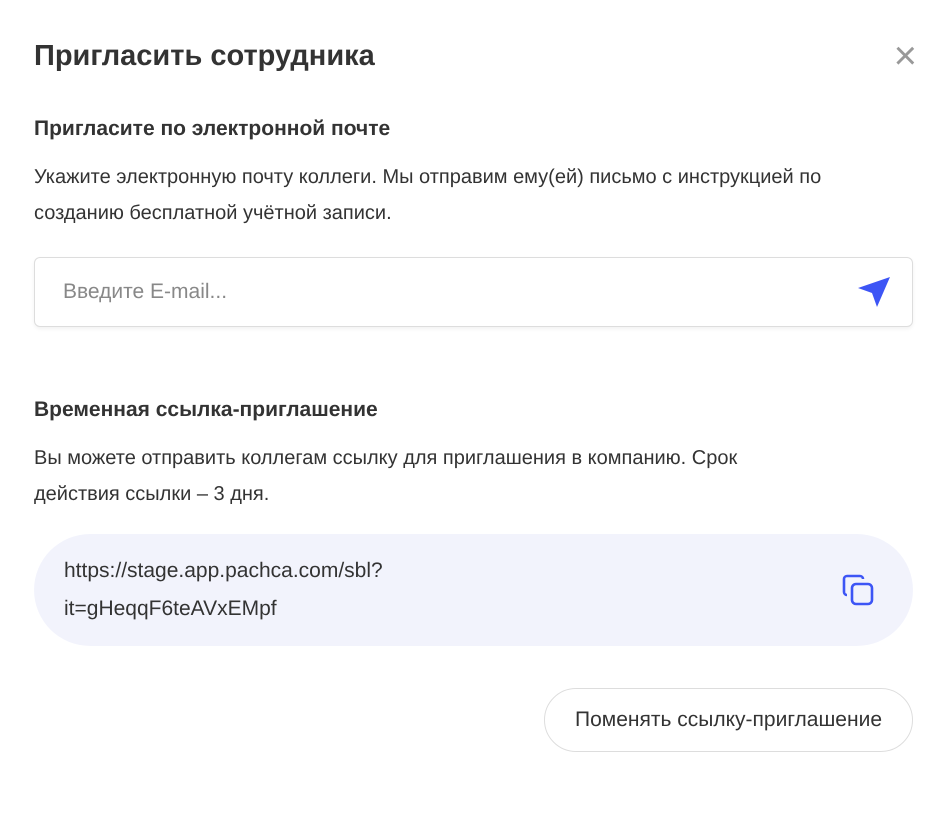 The image size is (951, 829). I want to click on section-heading: Временная ссылка-приглашение, so click(206, 409).